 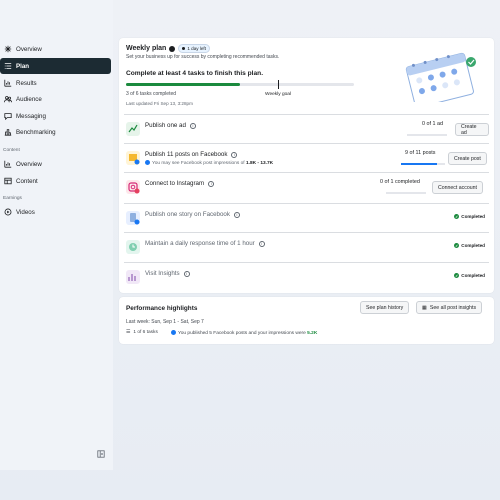 I want to click on badge-label: 1 day left, so click(x=196, y=48).